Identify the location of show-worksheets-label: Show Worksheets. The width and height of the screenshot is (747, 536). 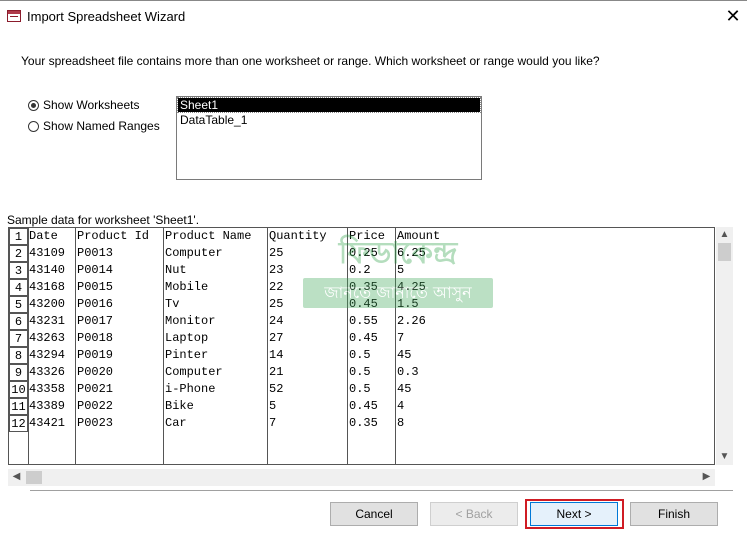
(91, 105).